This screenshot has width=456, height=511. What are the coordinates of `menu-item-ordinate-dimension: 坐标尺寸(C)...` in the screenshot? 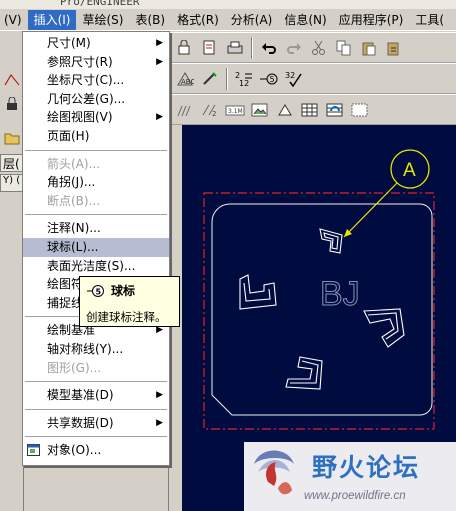 It's located at (96, 80).